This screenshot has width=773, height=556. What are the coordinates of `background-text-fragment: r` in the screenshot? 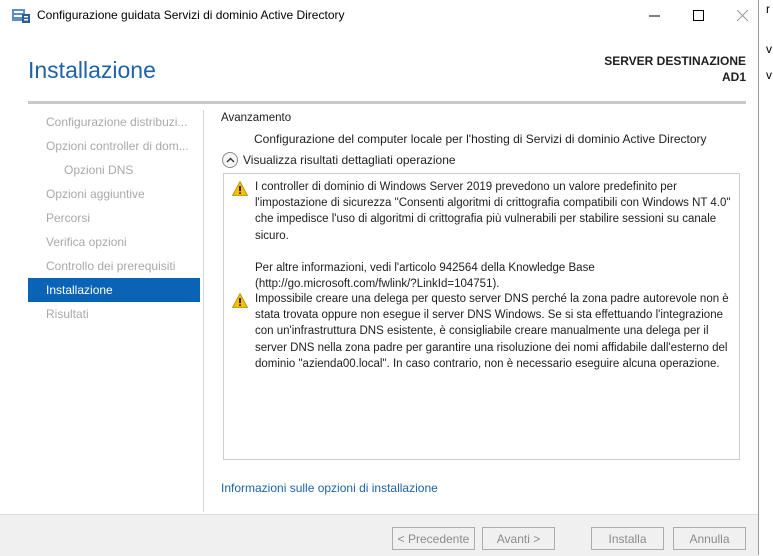 It's located at (768, 9).